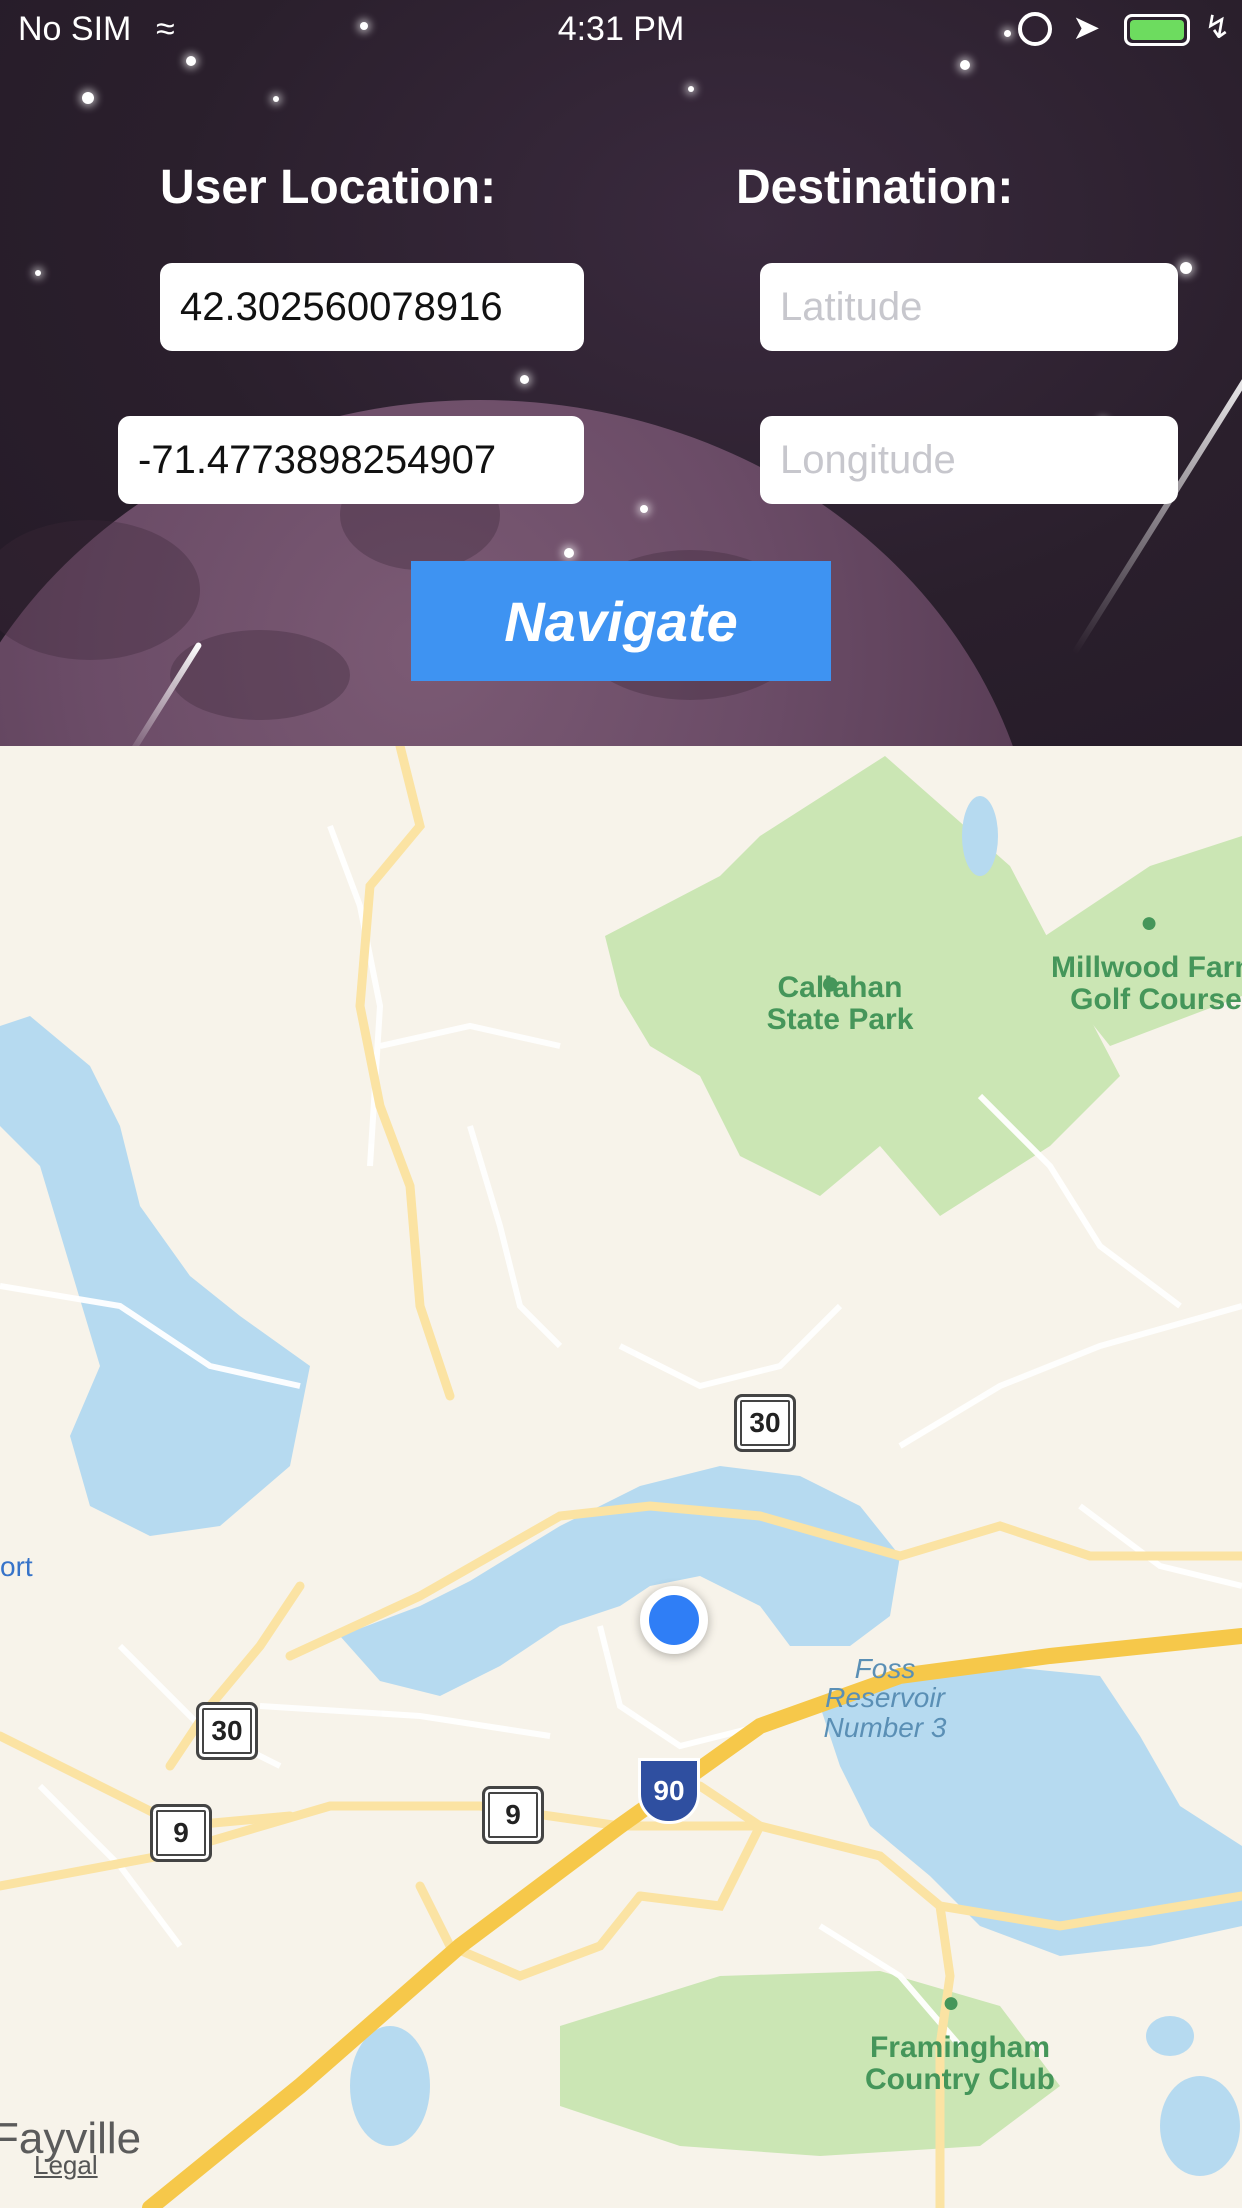 The image size is (1242, 2208). I want to click on orientation-lock-icon, so click(1035, 29).